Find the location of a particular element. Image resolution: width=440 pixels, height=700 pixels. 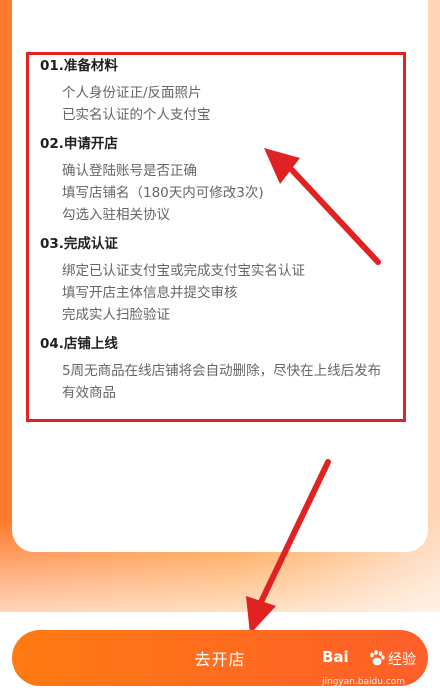

watermark-url: jingyan.baidu.com is located at coordinates (364, 682).